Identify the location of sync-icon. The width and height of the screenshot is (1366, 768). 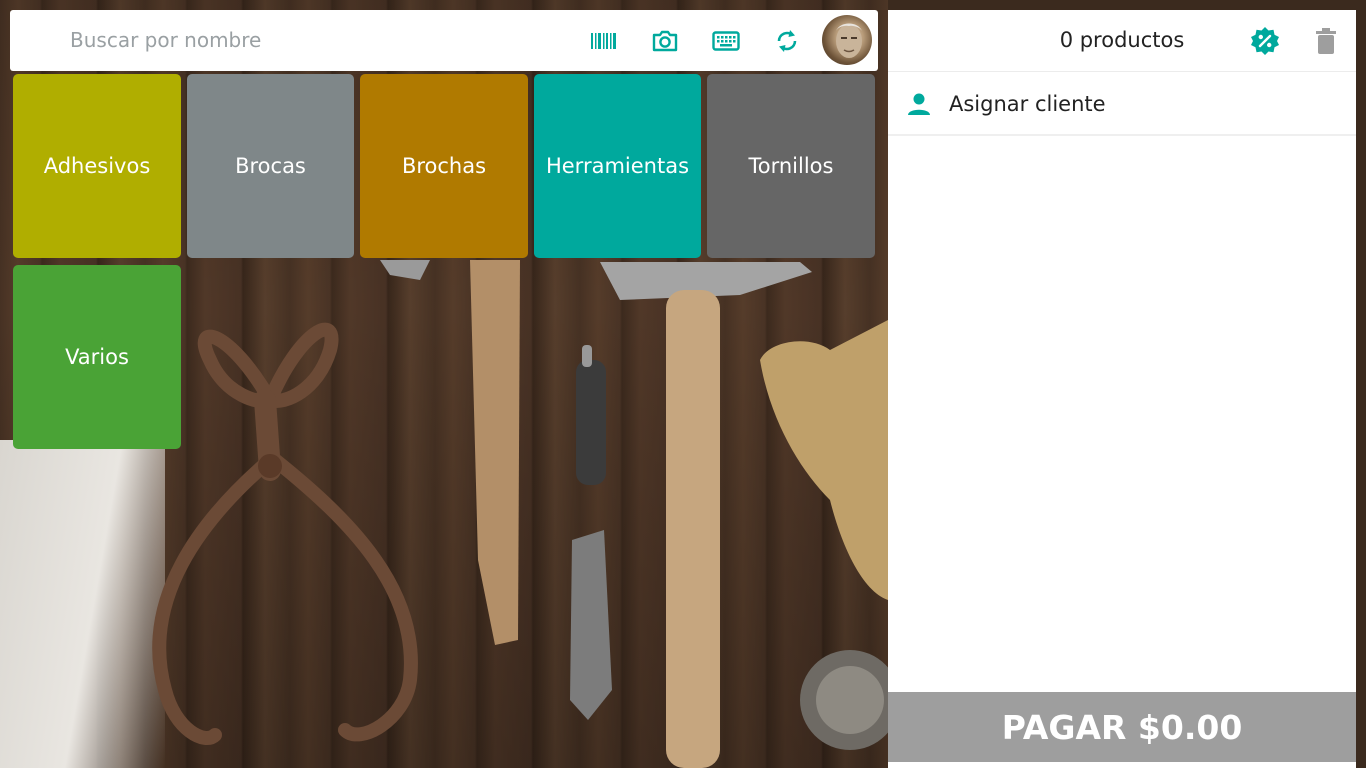
(787, 41).